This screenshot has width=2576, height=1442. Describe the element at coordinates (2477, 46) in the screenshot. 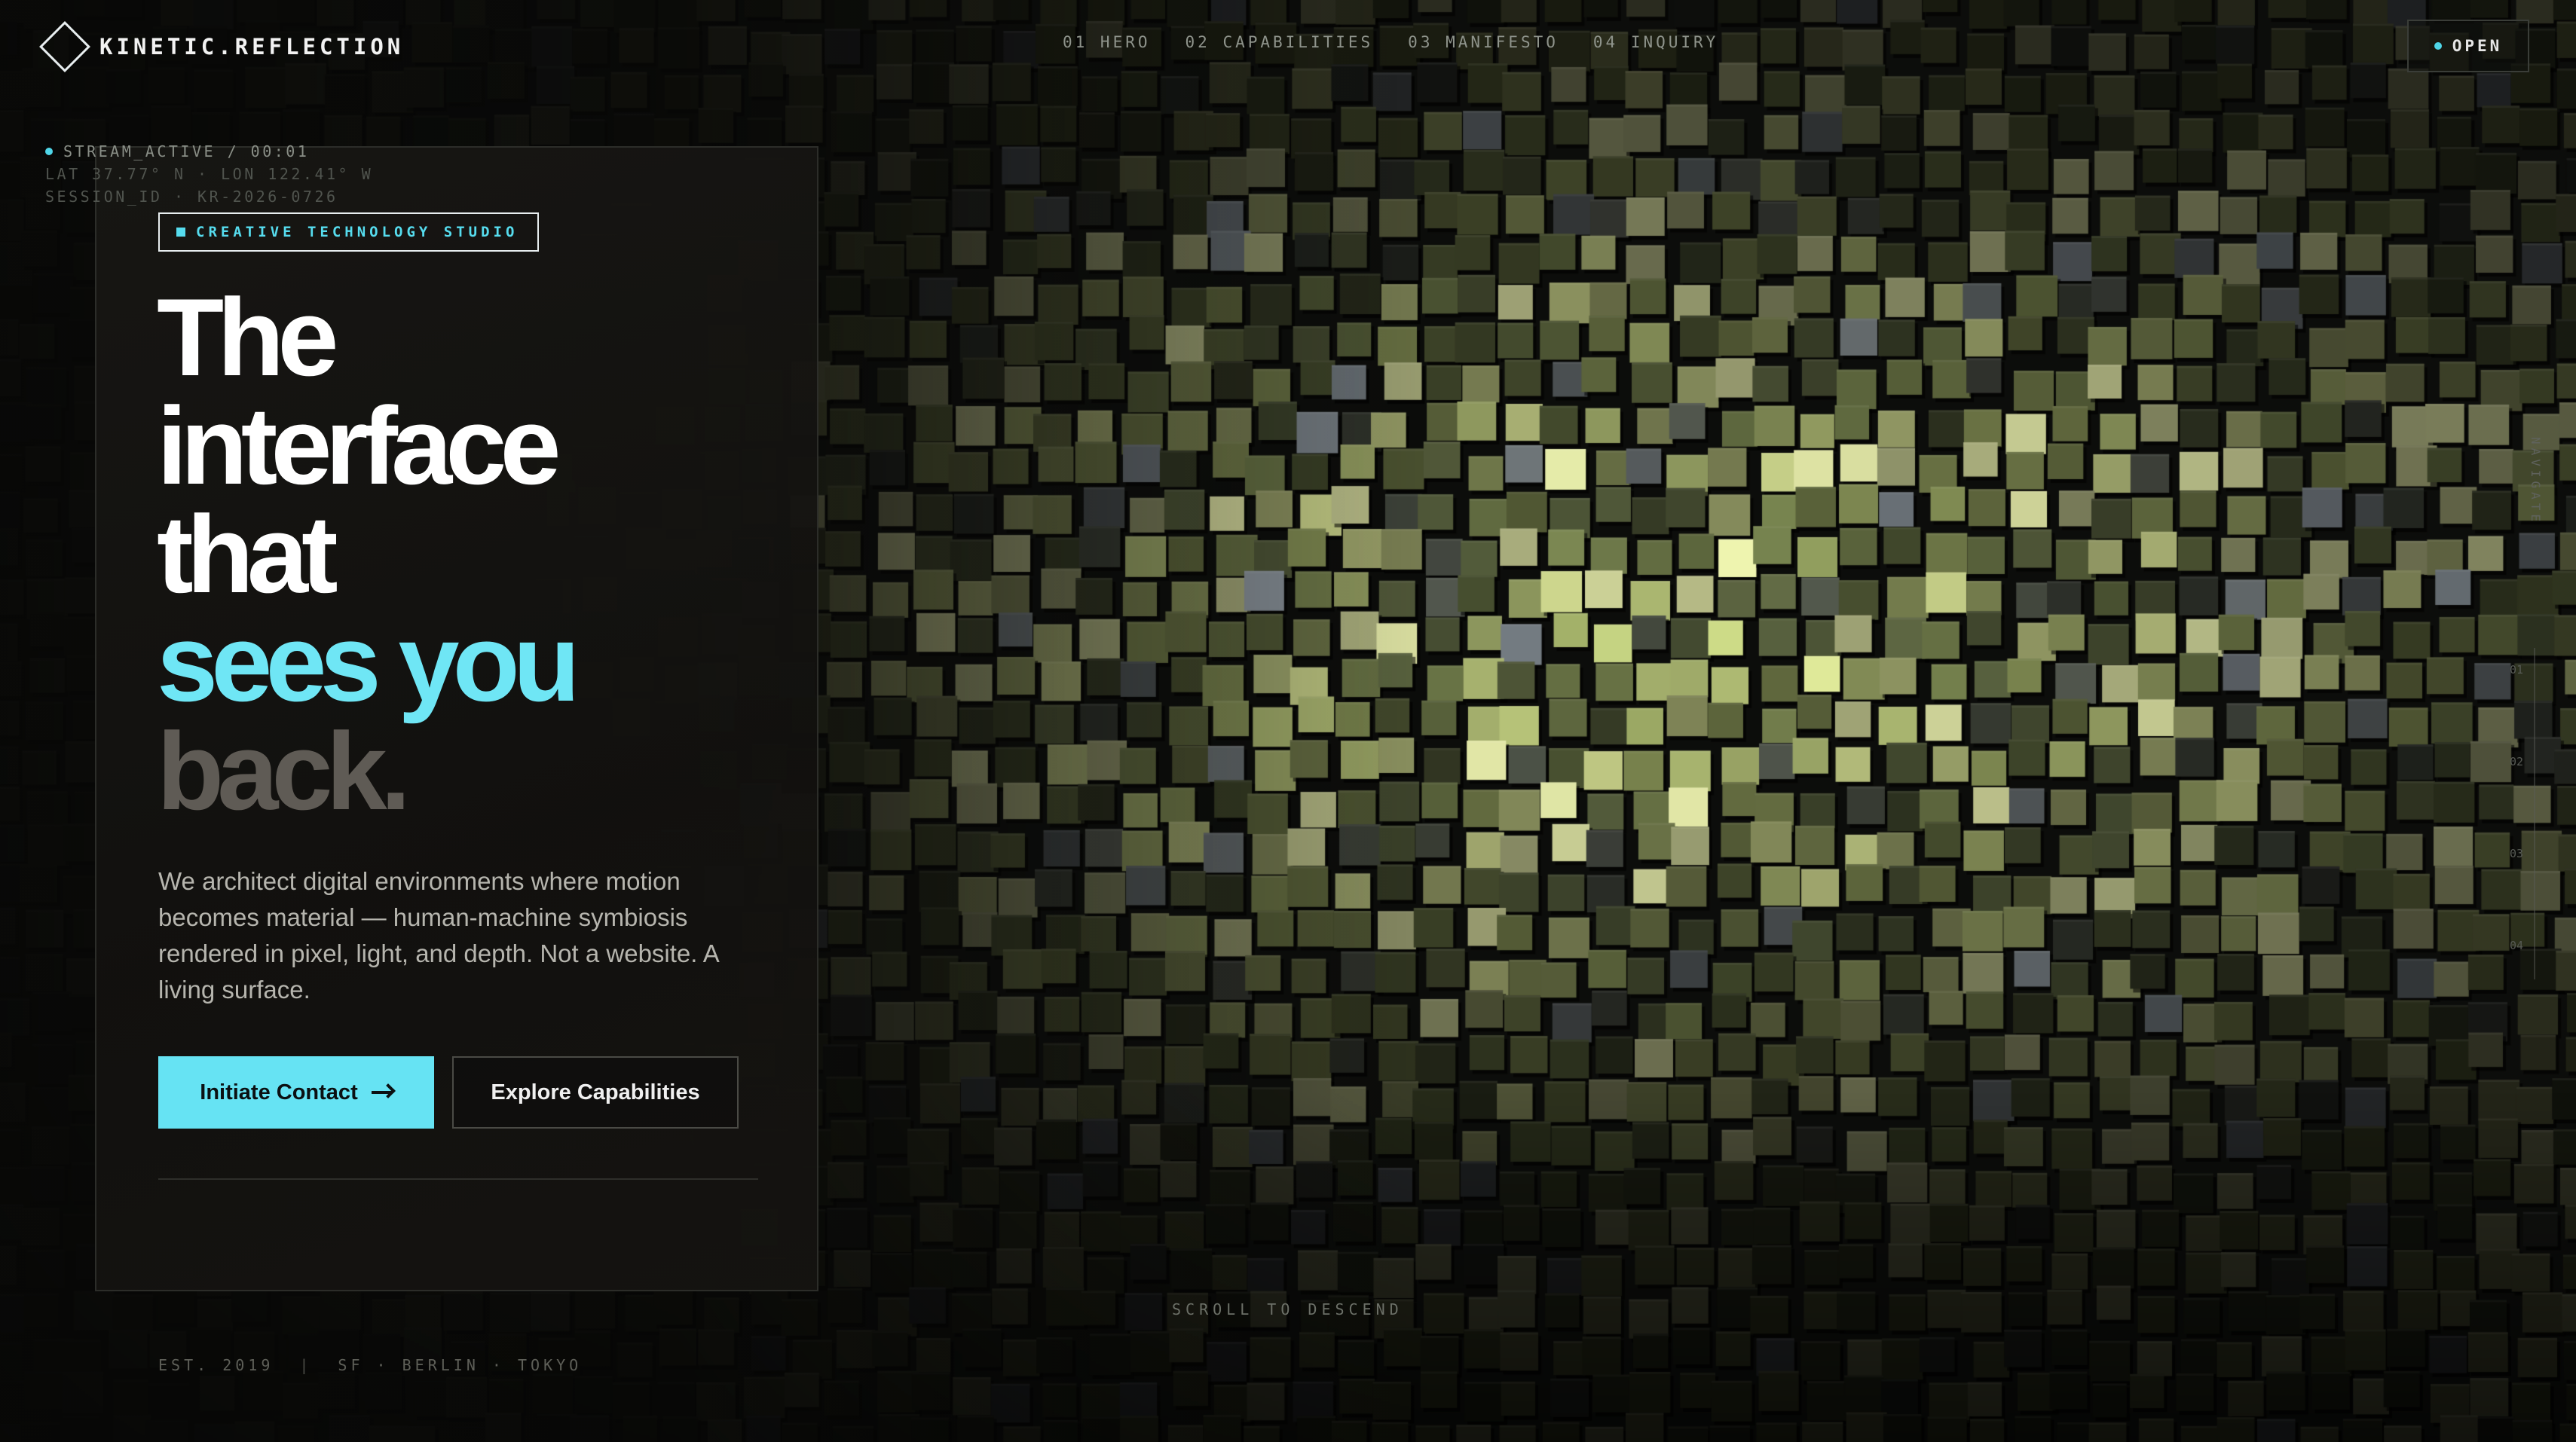

I see `open-menu-label: OPEN` at that location.